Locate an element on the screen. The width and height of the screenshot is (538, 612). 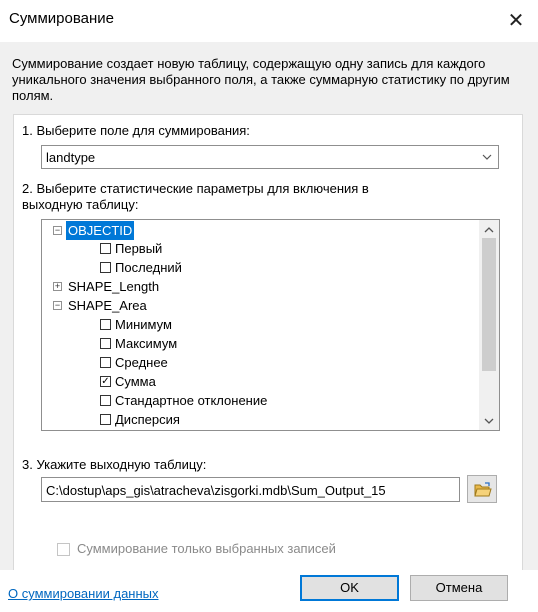
close-icon: ✕ is located at coordinates (516, 20).